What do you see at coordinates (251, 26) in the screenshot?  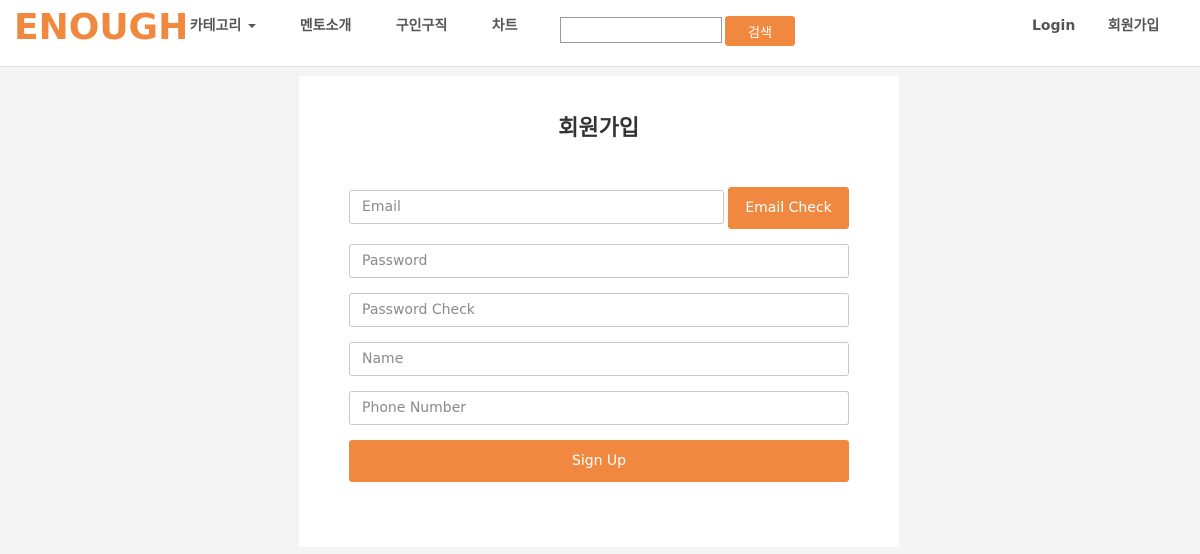 I see `caret-down-icon` at bounding box center [251, 26].